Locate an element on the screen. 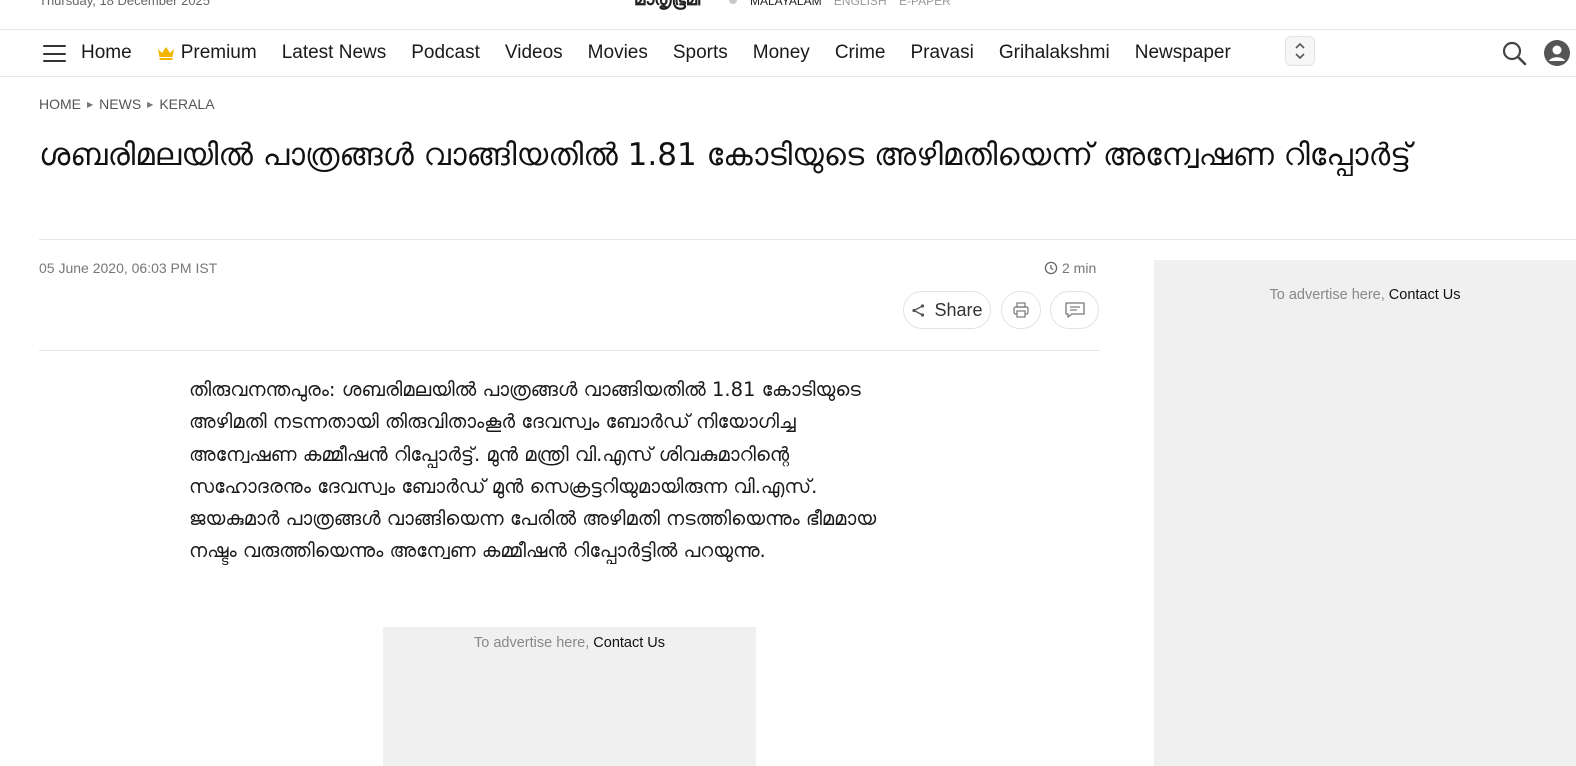 The width and height of the screenshot is (1576, 766). chevron-up-down-icon is located at coordinates (1300, 51).